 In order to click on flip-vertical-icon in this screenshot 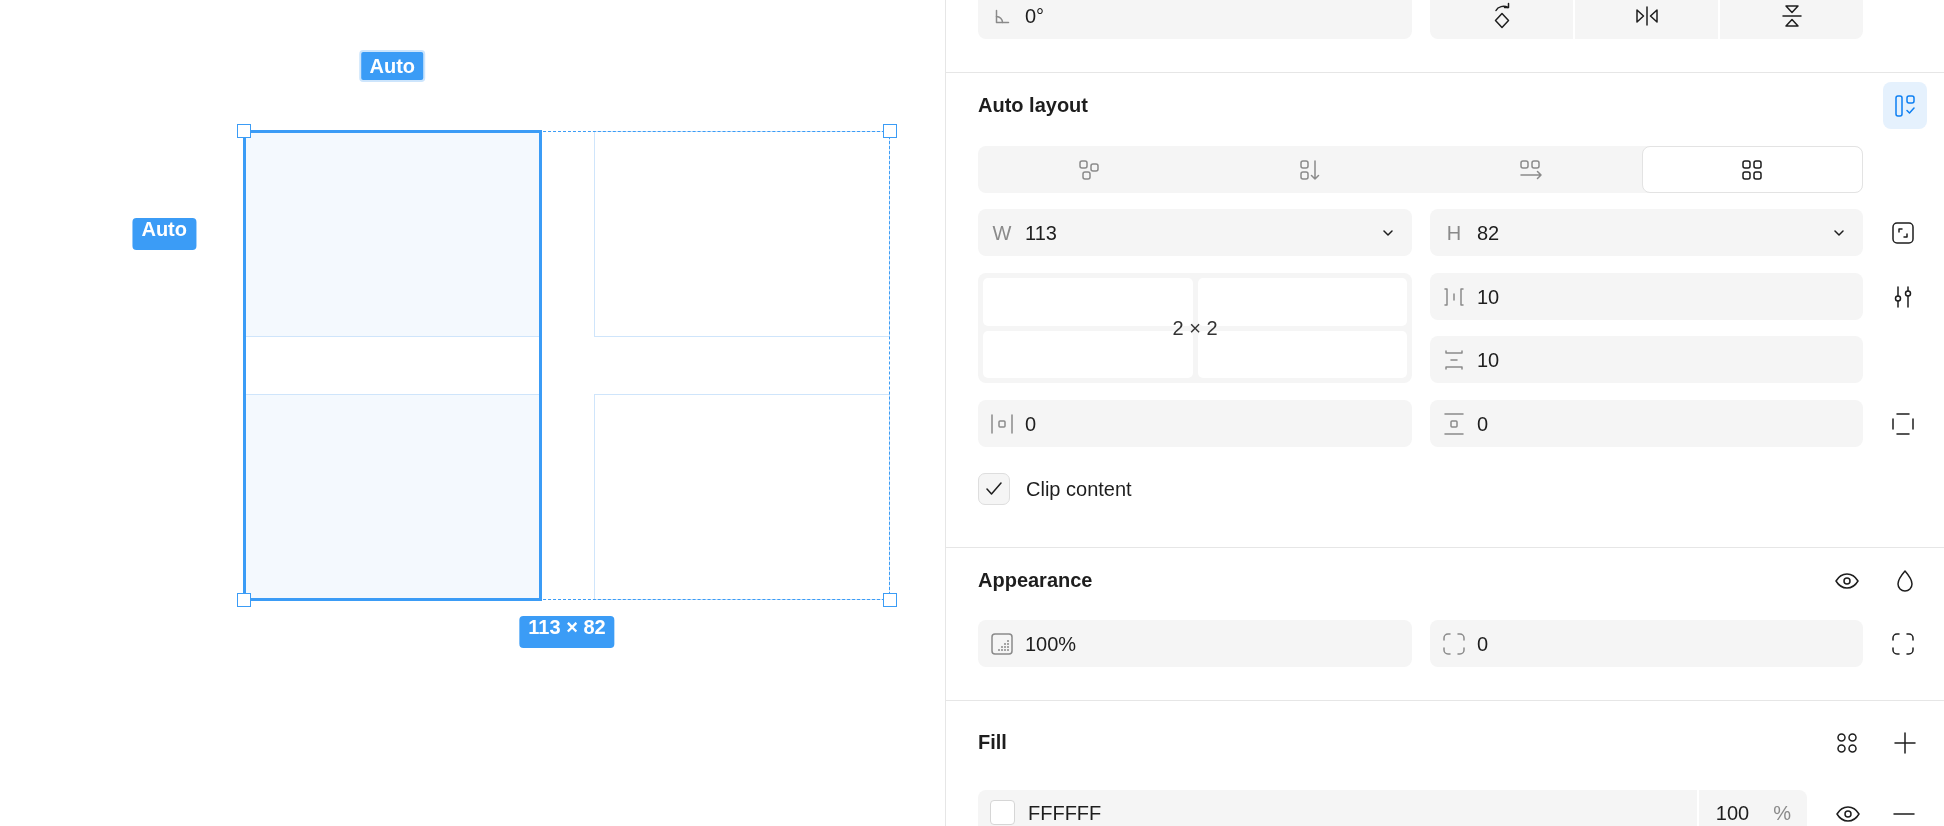, I will do `click(1791, 16)`.